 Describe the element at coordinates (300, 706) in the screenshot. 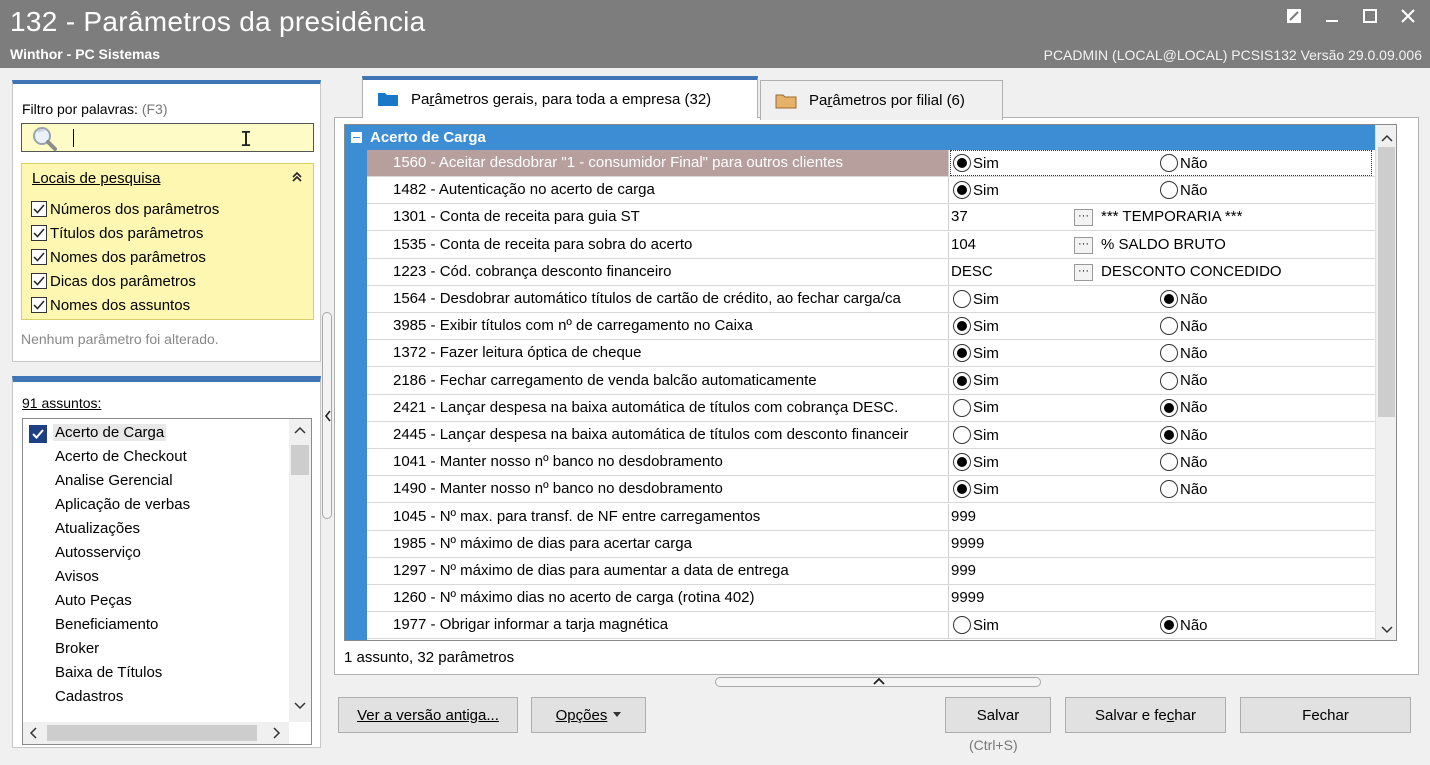

I see `scroll-down-icon` at that location.